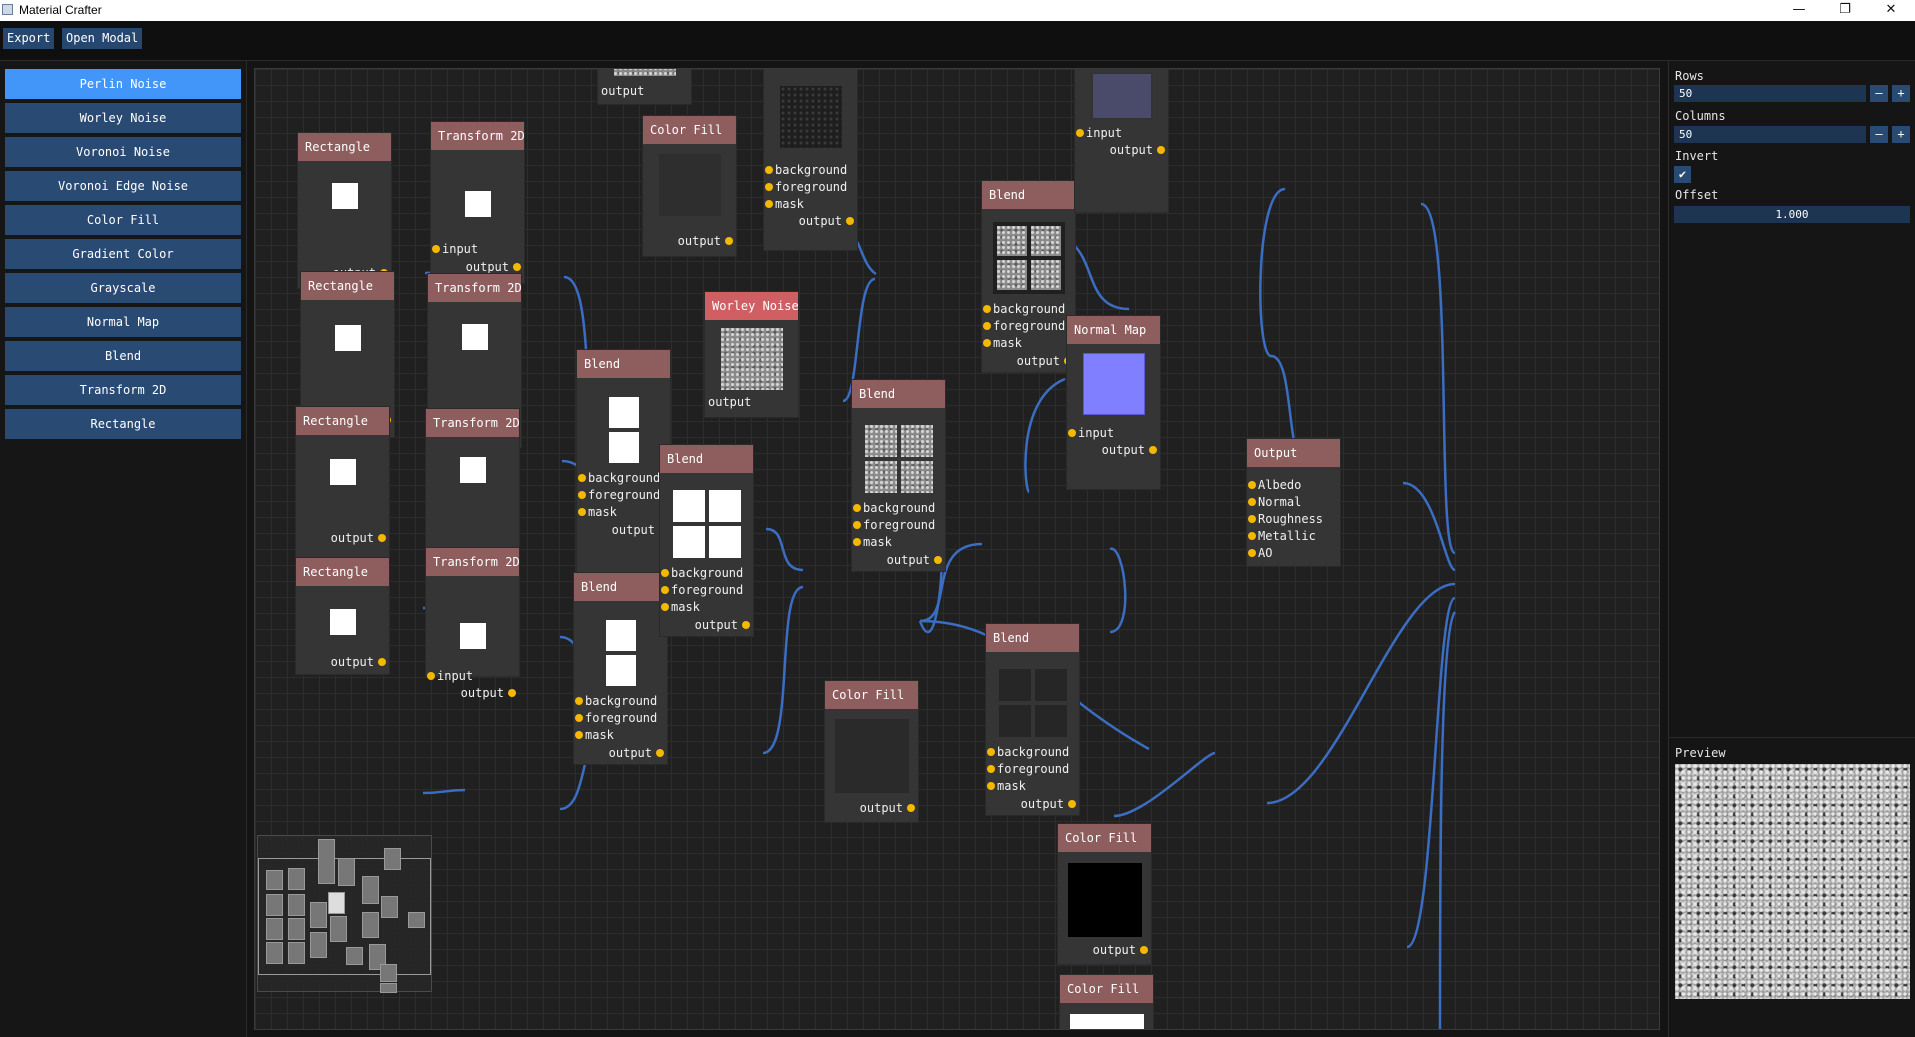  I want to click on rows-increment-button: +, so click(1901, 93).